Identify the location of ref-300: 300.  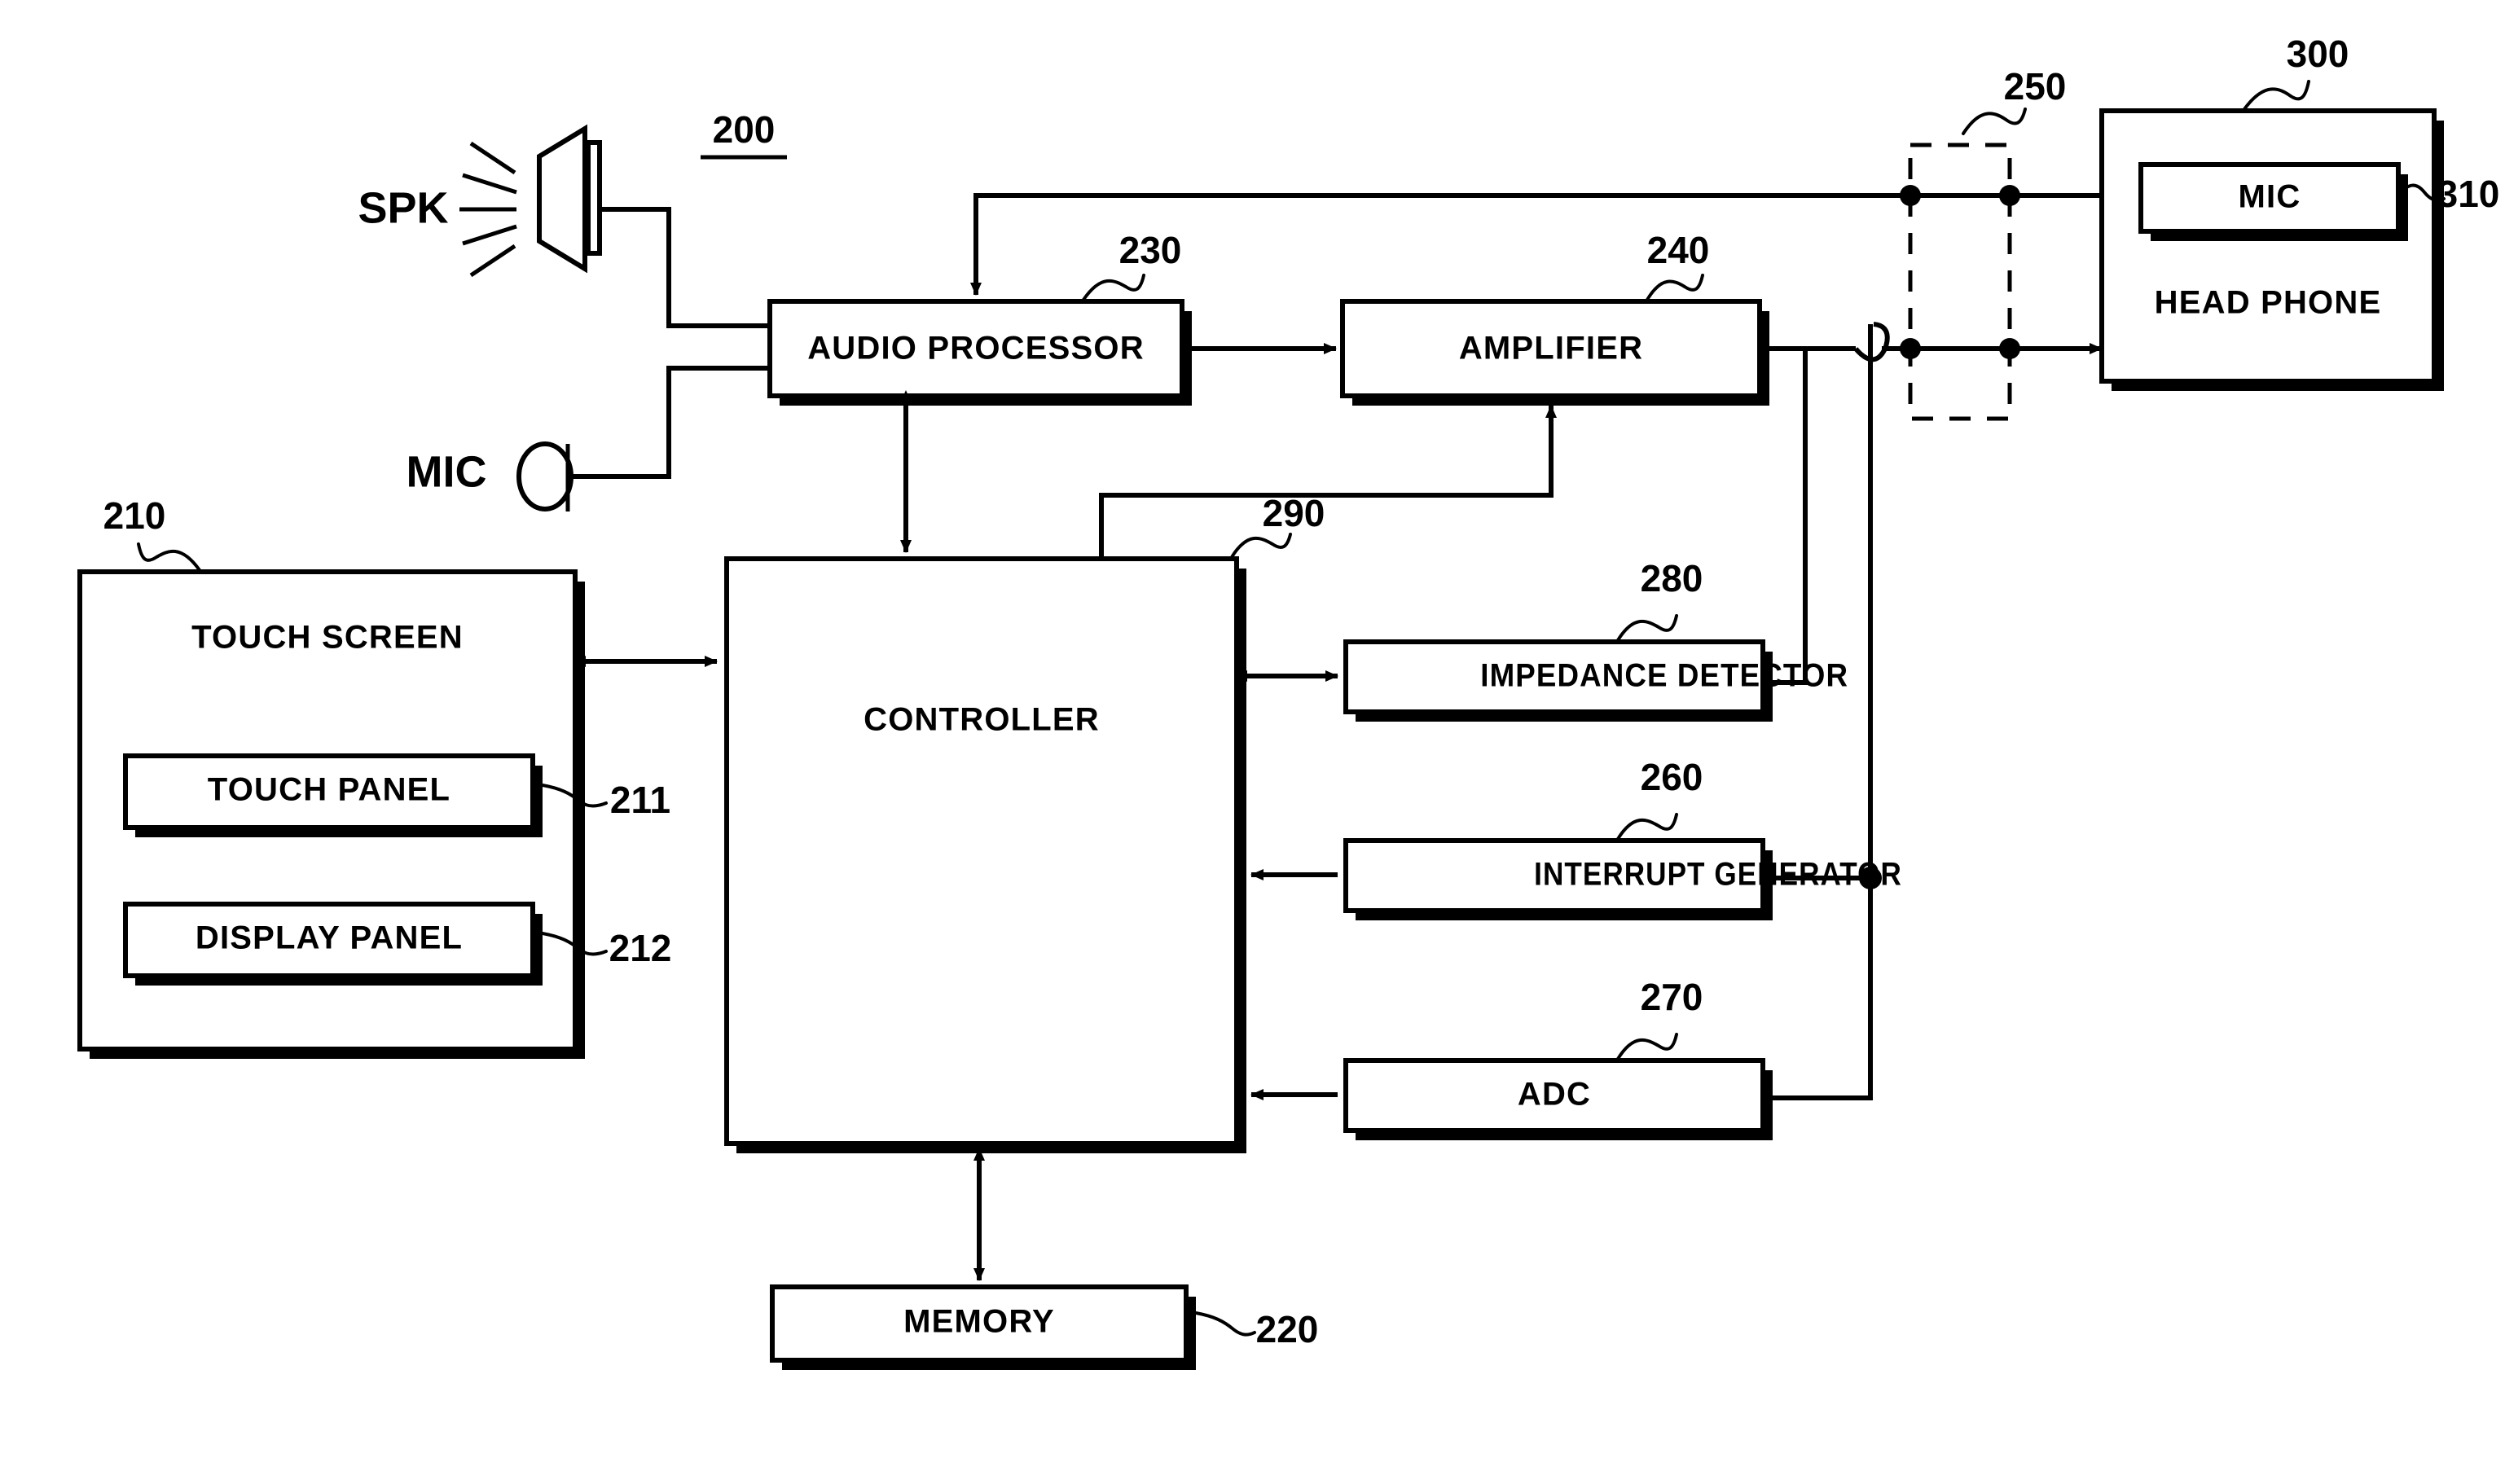
(2296, 72).